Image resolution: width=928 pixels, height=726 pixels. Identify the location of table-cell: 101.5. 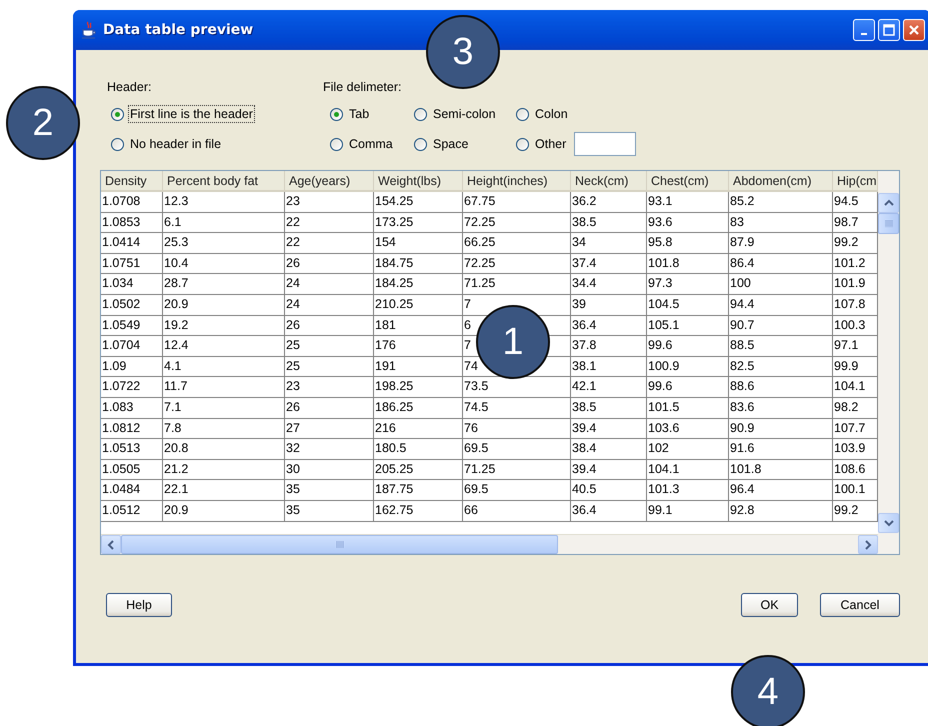
(688, 408).